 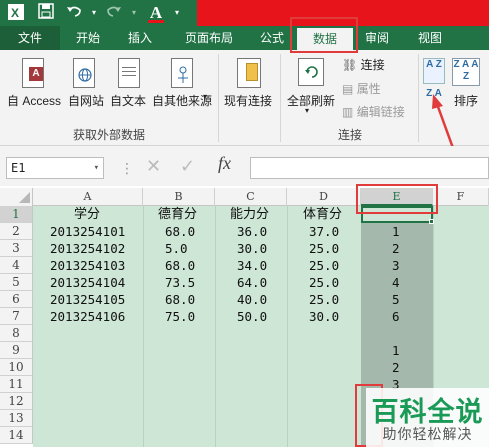 I want to click on cell-d2: 37.0, so click(x=324, y=231).